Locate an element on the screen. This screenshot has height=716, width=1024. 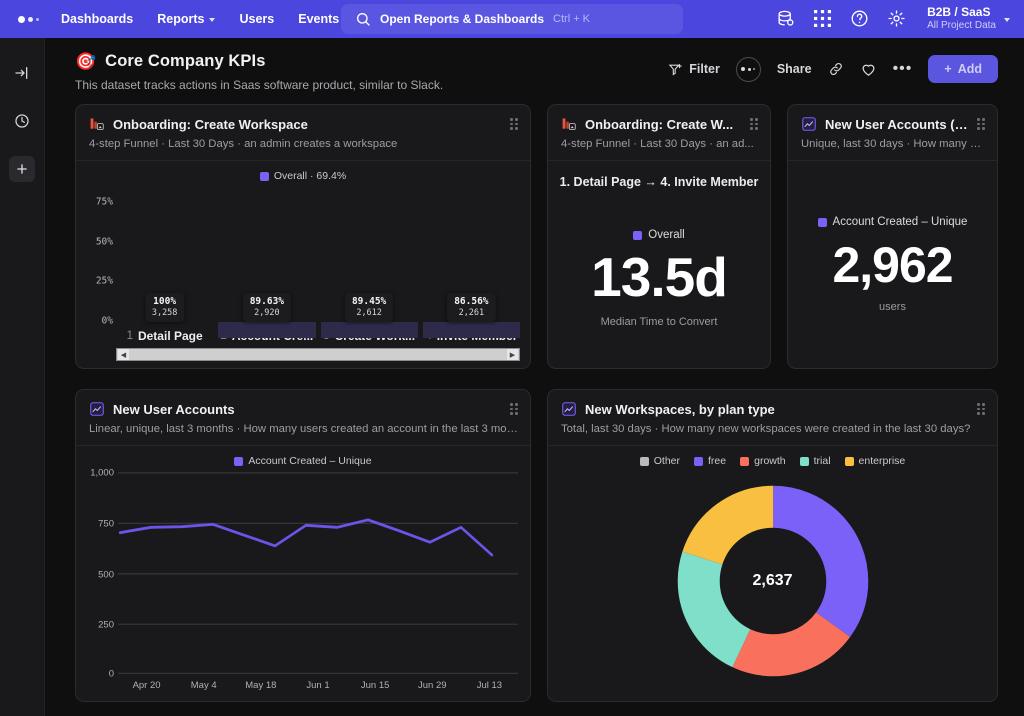
database-icon is located at coordinates (785, 19).